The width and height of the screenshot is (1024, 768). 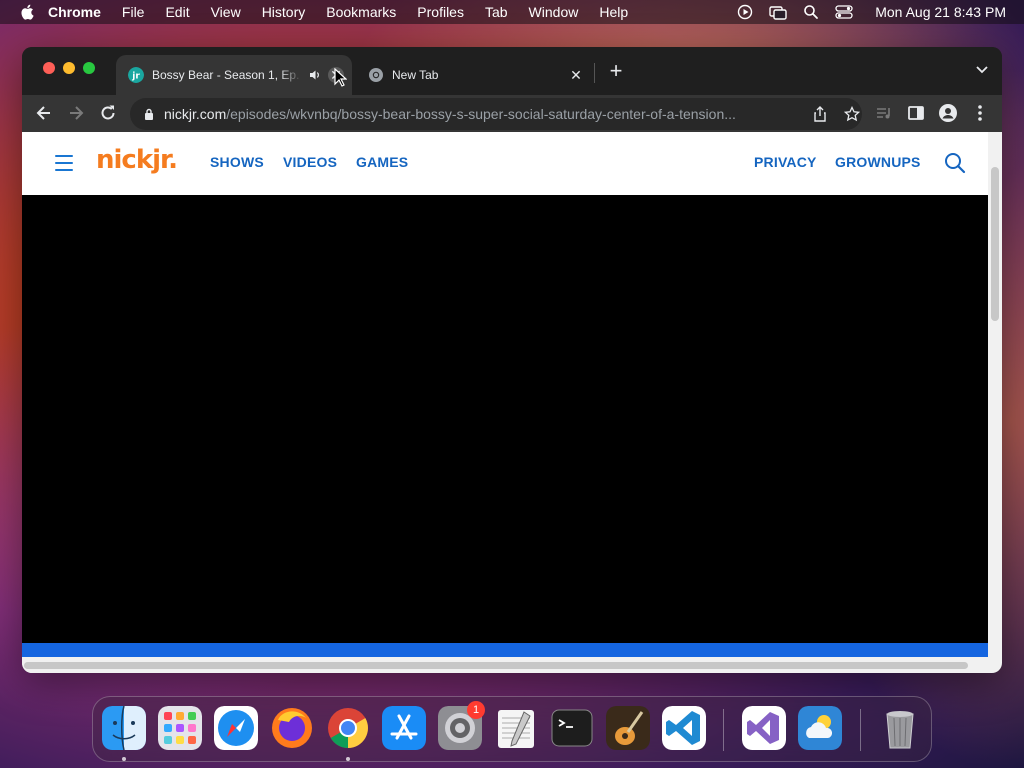 I want to click on back-arrow-icon, so click(x=44, y=113).